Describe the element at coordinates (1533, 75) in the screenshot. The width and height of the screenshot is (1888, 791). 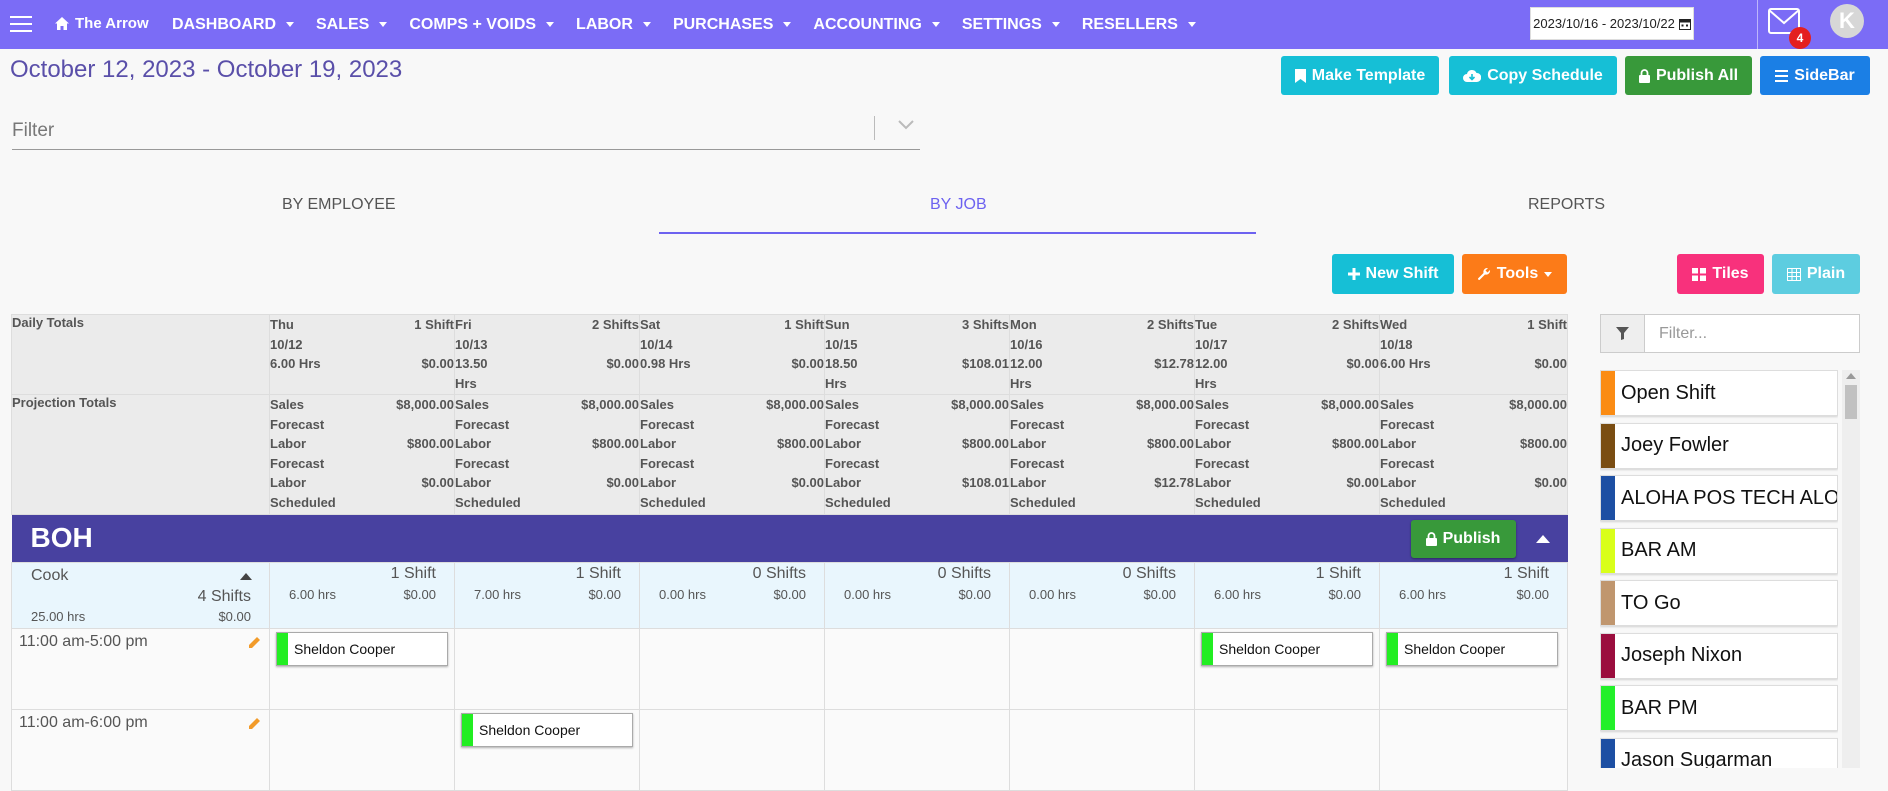
I see `copy-schedule-button: Copy Schedule` at that location.